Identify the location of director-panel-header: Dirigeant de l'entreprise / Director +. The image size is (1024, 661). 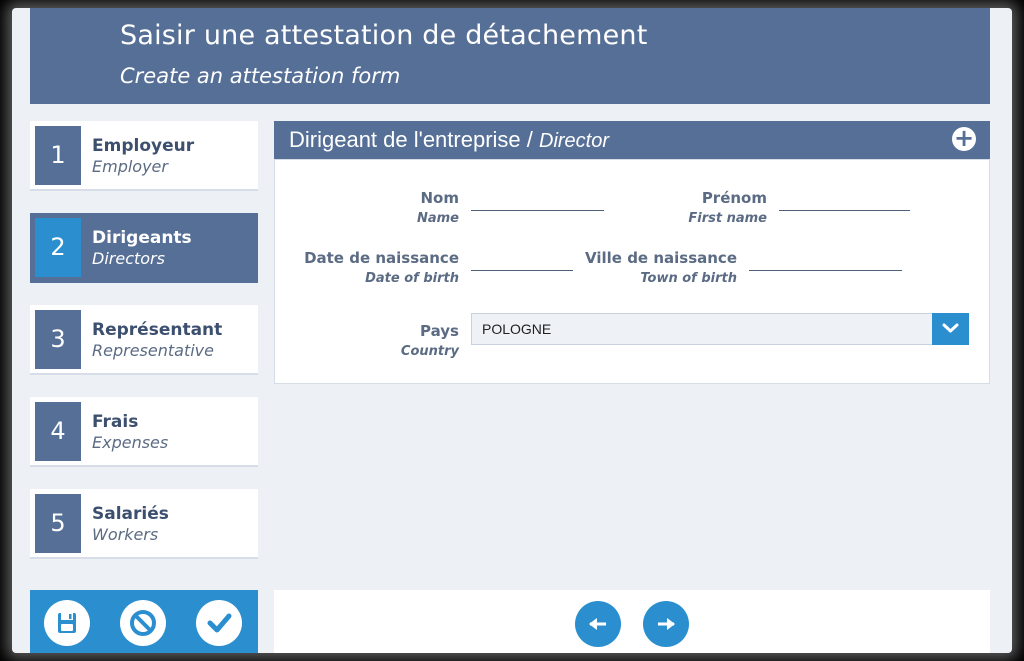
(632, 140).